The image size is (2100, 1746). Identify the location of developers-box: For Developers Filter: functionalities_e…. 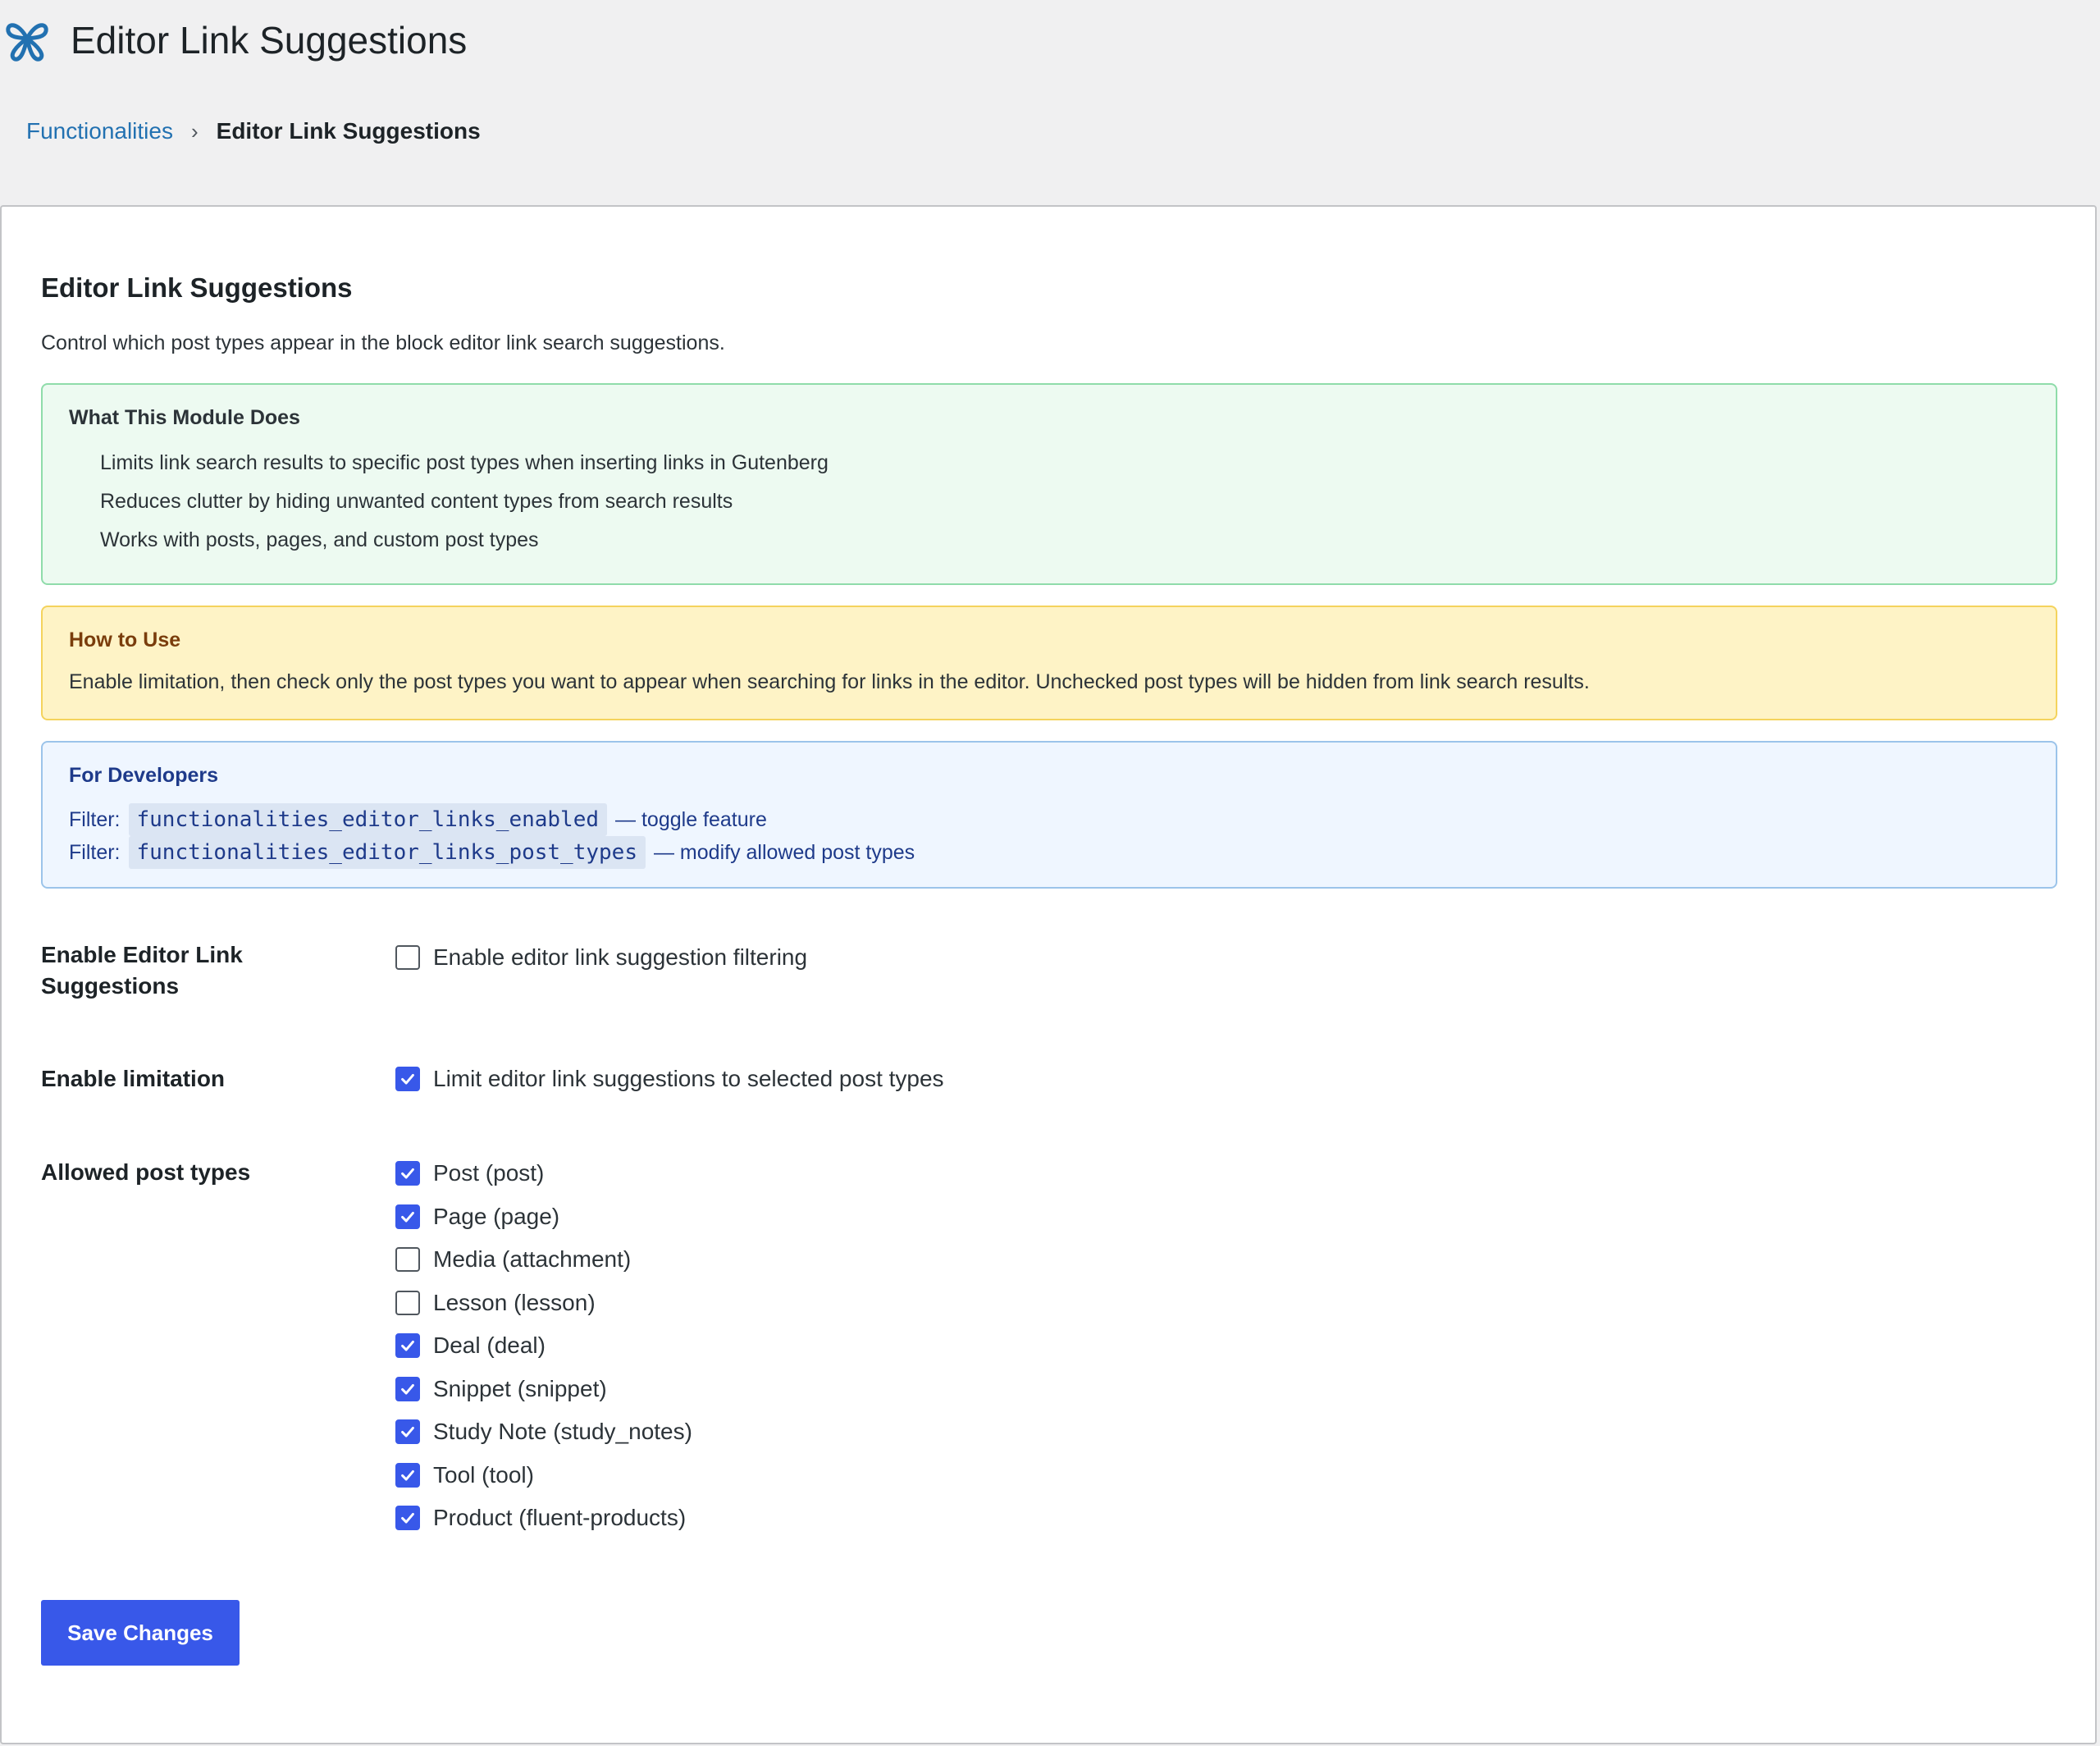
(1049, 815).